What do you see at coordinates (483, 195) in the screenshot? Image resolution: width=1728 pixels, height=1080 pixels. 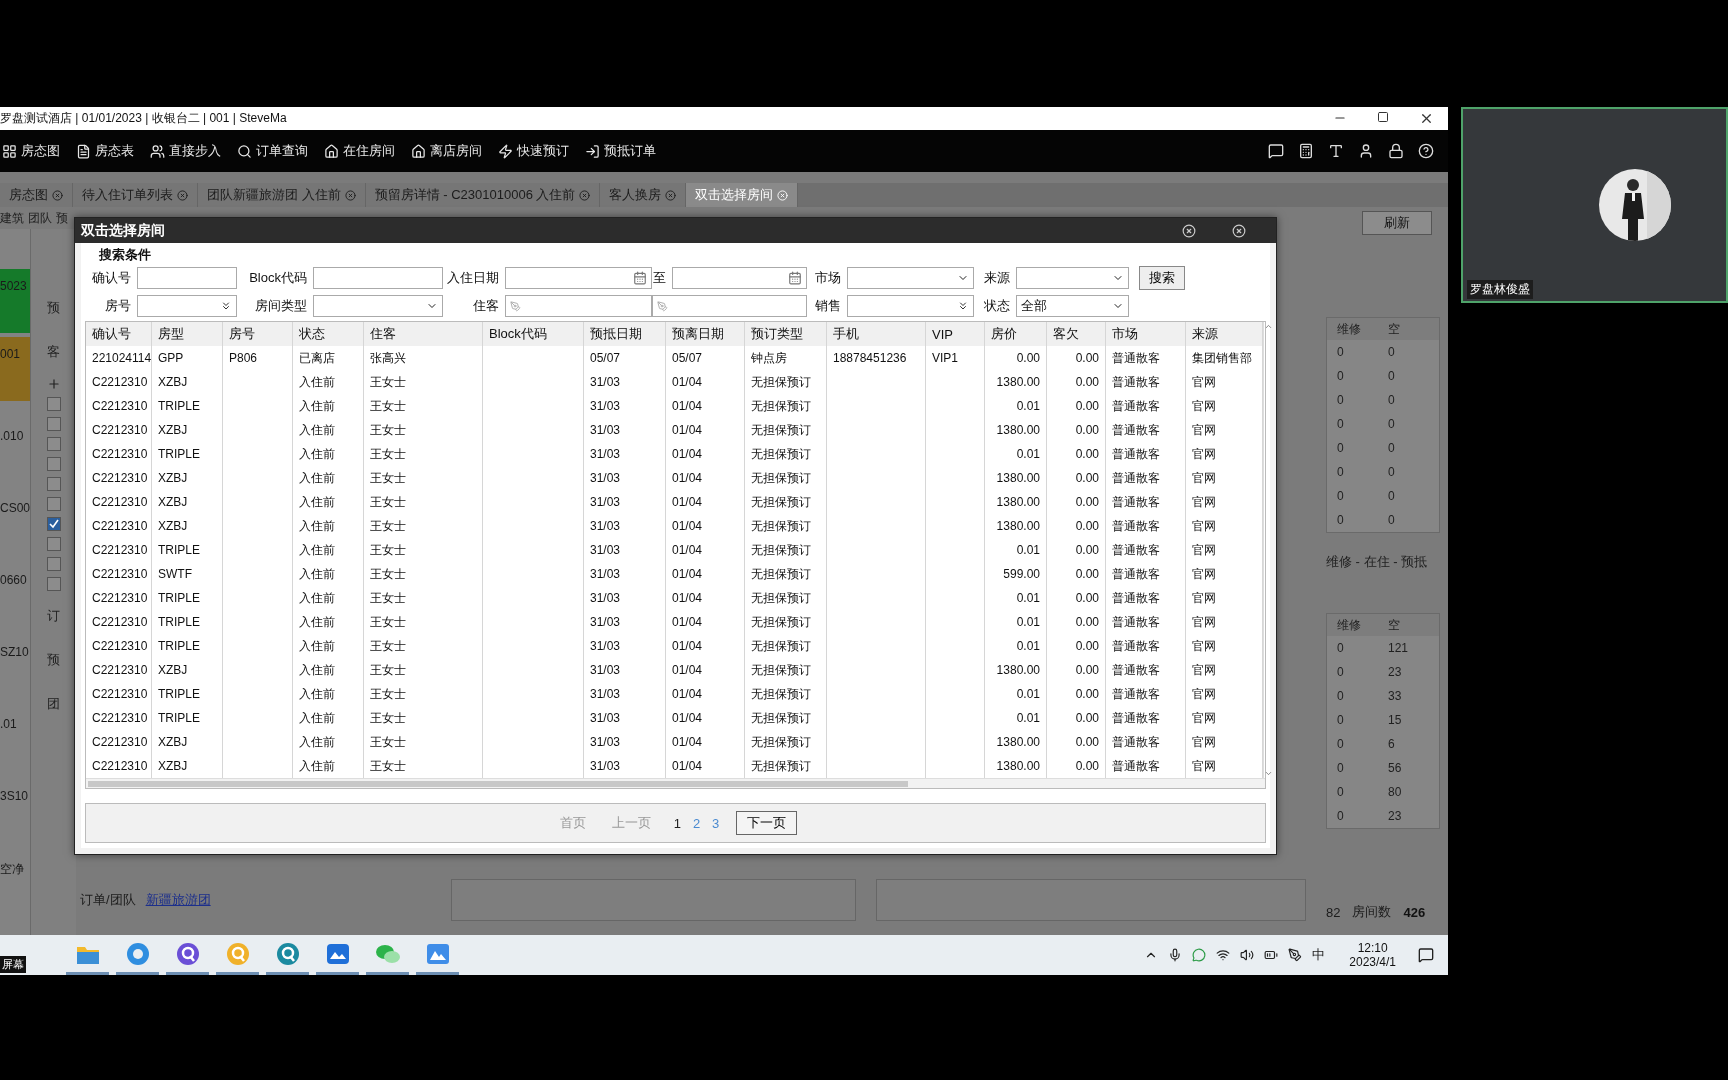 I see `tab: 预留房详情 - C2301010006 入住前` at bounding box center [483, 195].